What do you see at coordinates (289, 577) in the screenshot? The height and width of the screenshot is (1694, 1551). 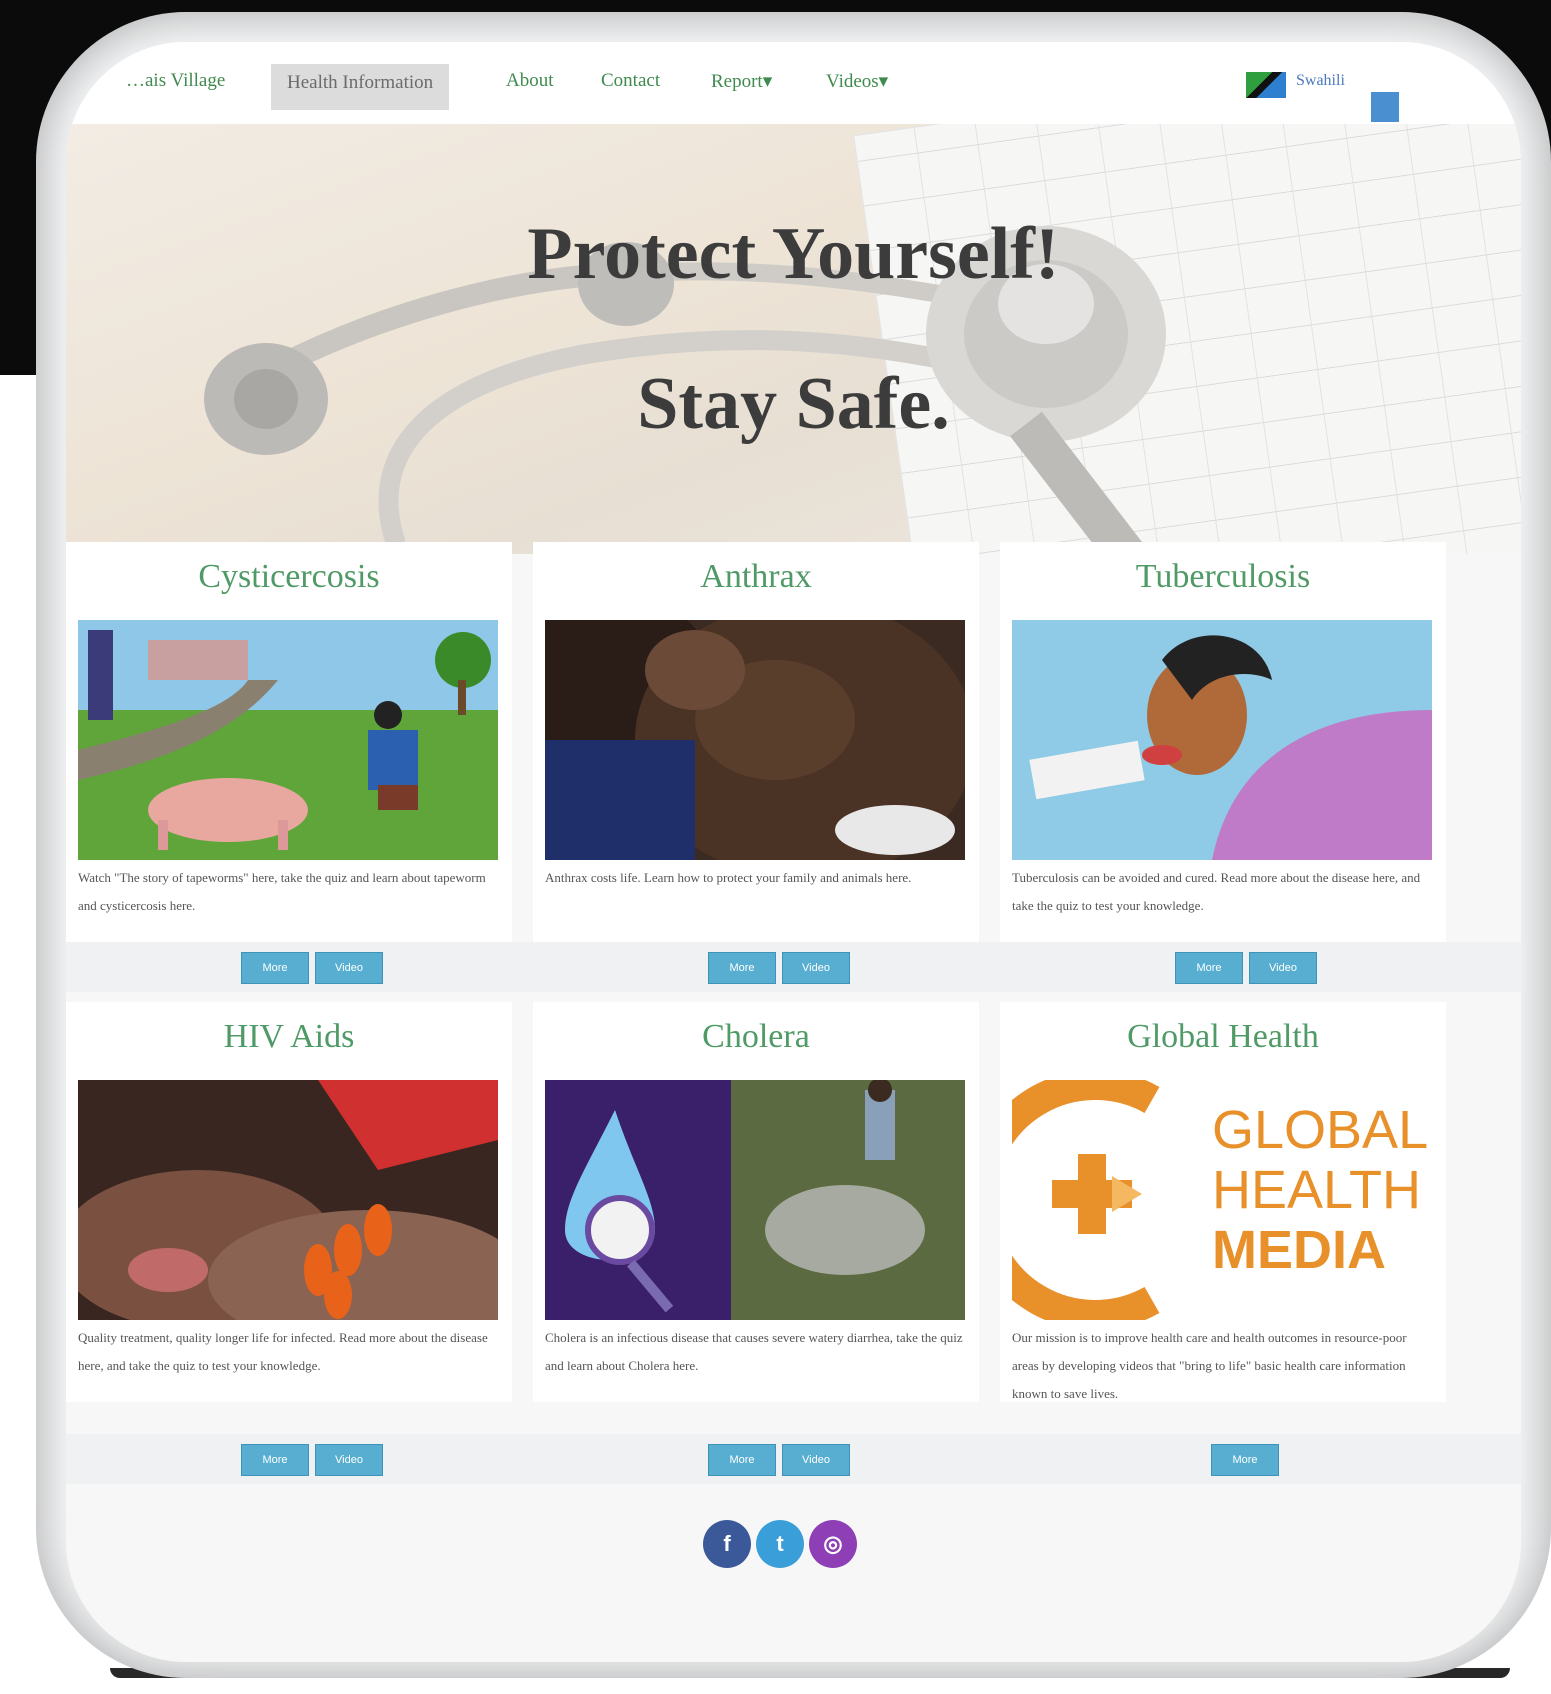 I see `card-title: Cysticercosis` at bounding box center [289, 577].